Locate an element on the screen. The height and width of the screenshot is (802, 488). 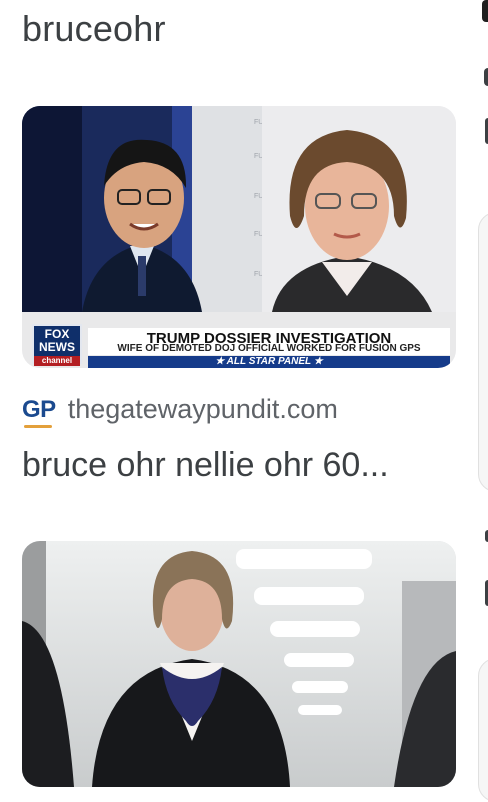
result-source: GP thegatewaypundit.com is located at coordinates (180, 411).